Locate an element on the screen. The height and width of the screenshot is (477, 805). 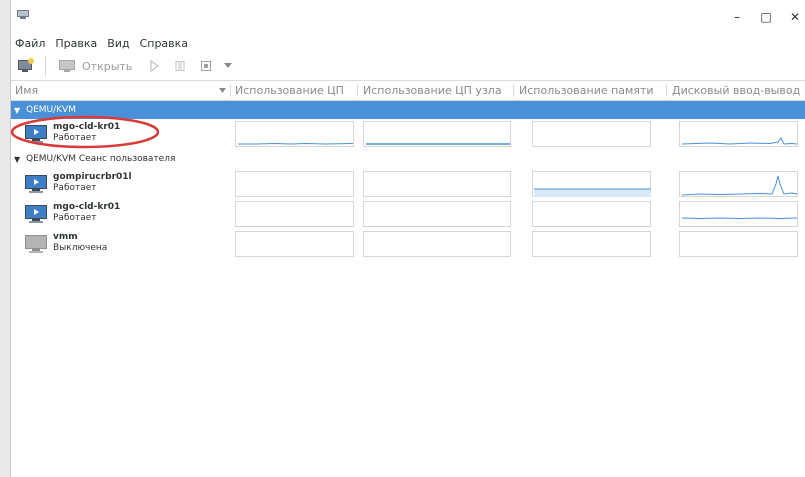
minimize-button: – is located at coordinates (737, 17).